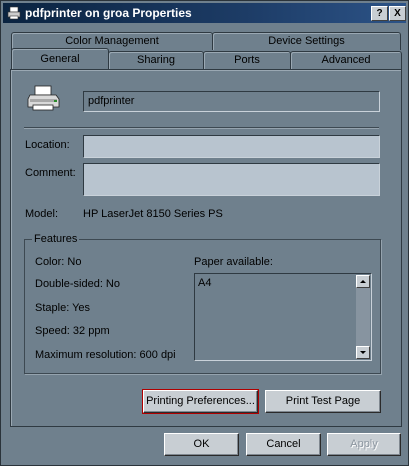 The height and width of the screenshot is (466, 409). What do you see at coordinates (153, 214) in the screenshot?
I see `model-value: HP LaserJet 8150 Series PS` at bounding box center [153, 214].